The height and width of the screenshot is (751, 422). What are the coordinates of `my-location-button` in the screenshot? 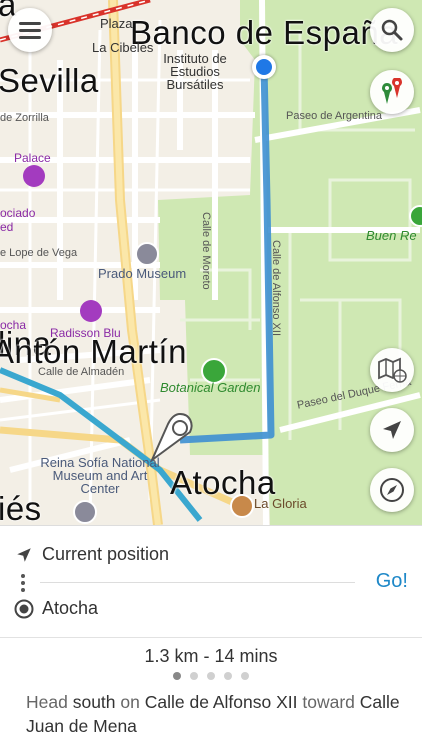 It's located at (392, 430).